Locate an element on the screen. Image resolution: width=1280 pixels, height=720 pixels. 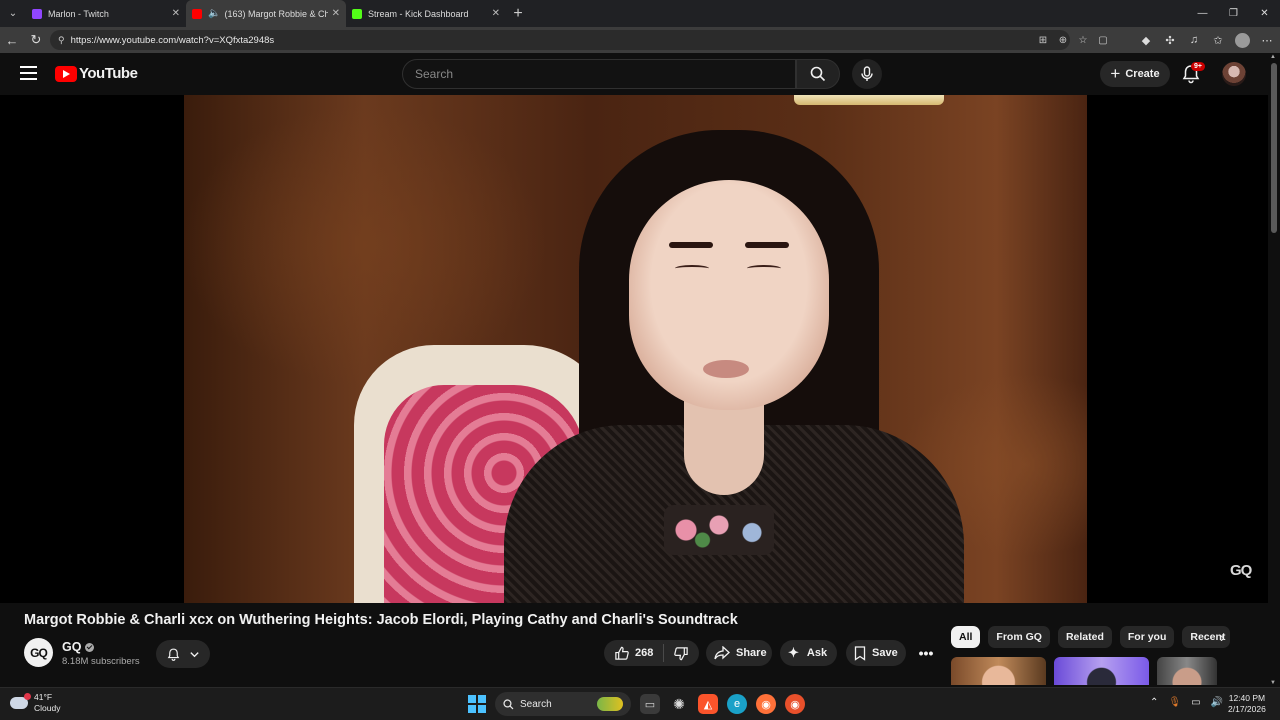
firefox-browser-icon: ◉ is located at coordinates (766, 704).